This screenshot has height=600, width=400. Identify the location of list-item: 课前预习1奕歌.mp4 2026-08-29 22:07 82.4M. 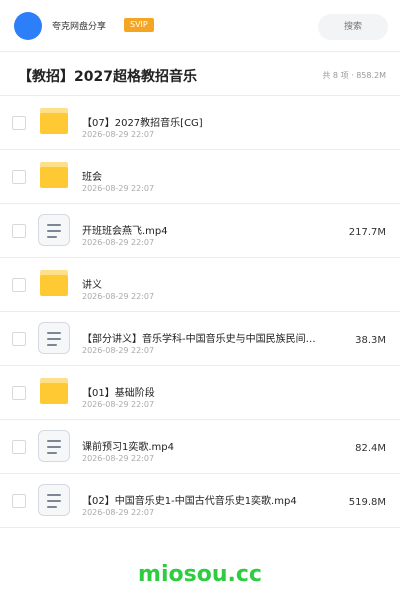
(200, 447).